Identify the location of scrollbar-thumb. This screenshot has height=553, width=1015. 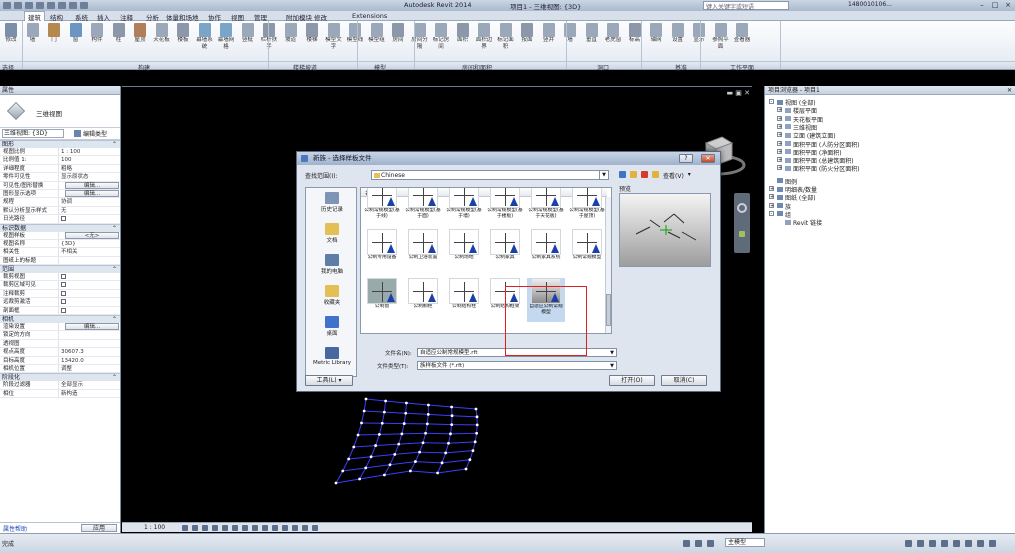
(608, 310).